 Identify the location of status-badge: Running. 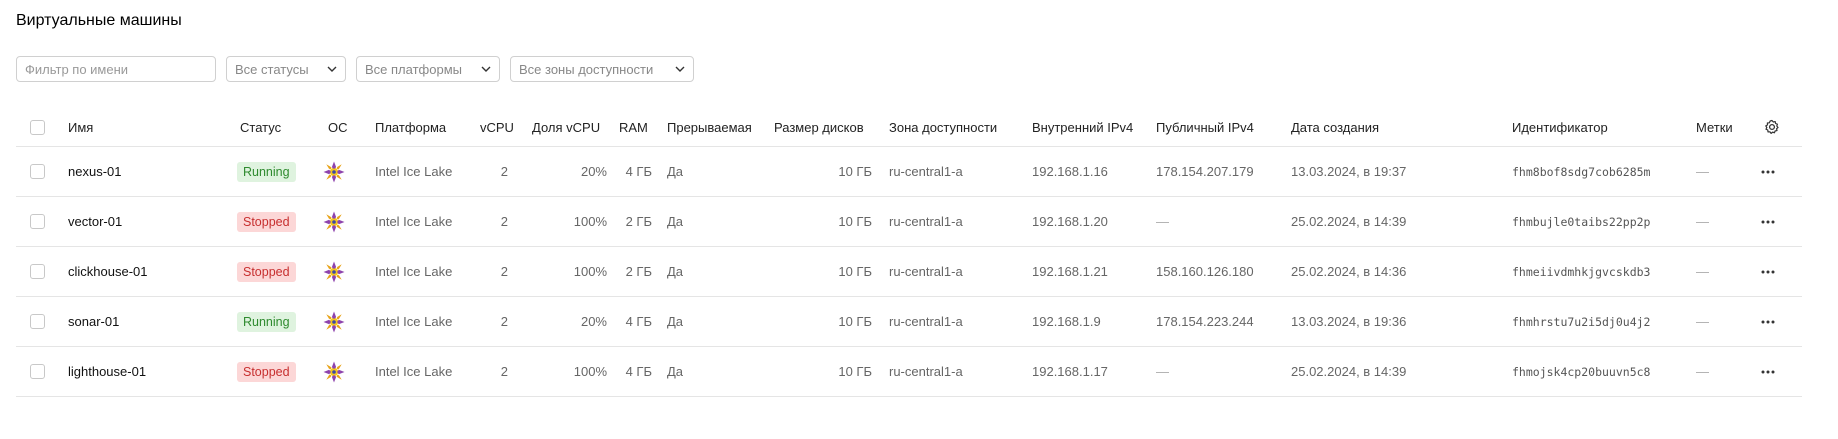
(266, 171).